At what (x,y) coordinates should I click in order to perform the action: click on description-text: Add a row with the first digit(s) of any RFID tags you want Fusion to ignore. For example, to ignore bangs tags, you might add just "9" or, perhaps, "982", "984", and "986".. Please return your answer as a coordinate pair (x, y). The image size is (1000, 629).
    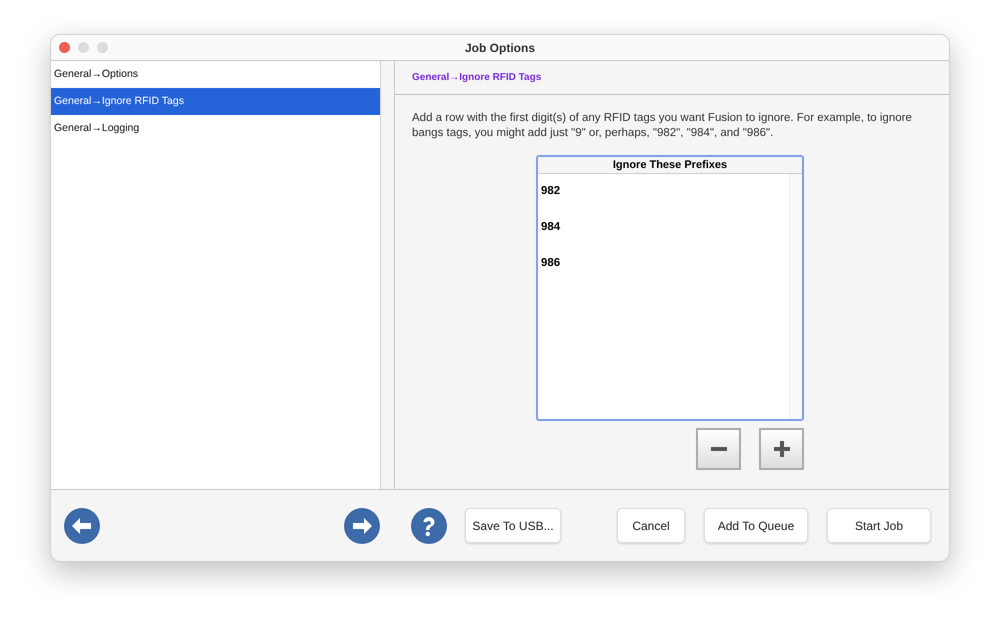
    Looking at the image, I should click on (662, 126).